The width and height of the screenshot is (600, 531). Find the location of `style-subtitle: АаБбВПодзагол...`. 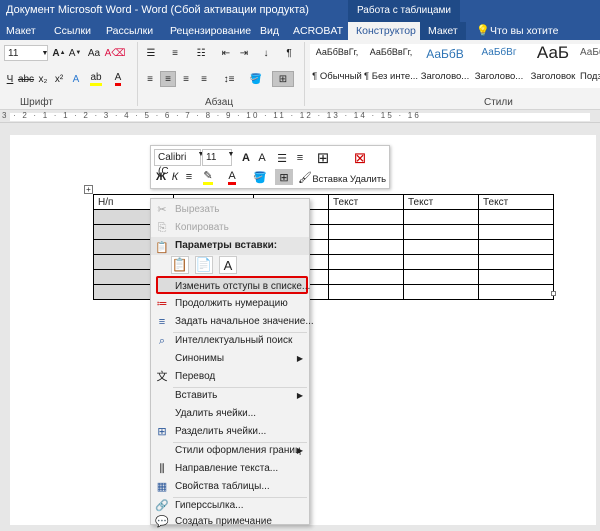

style-subtitle: АаБбВПодзагол... is located at coordinates (590, 66).